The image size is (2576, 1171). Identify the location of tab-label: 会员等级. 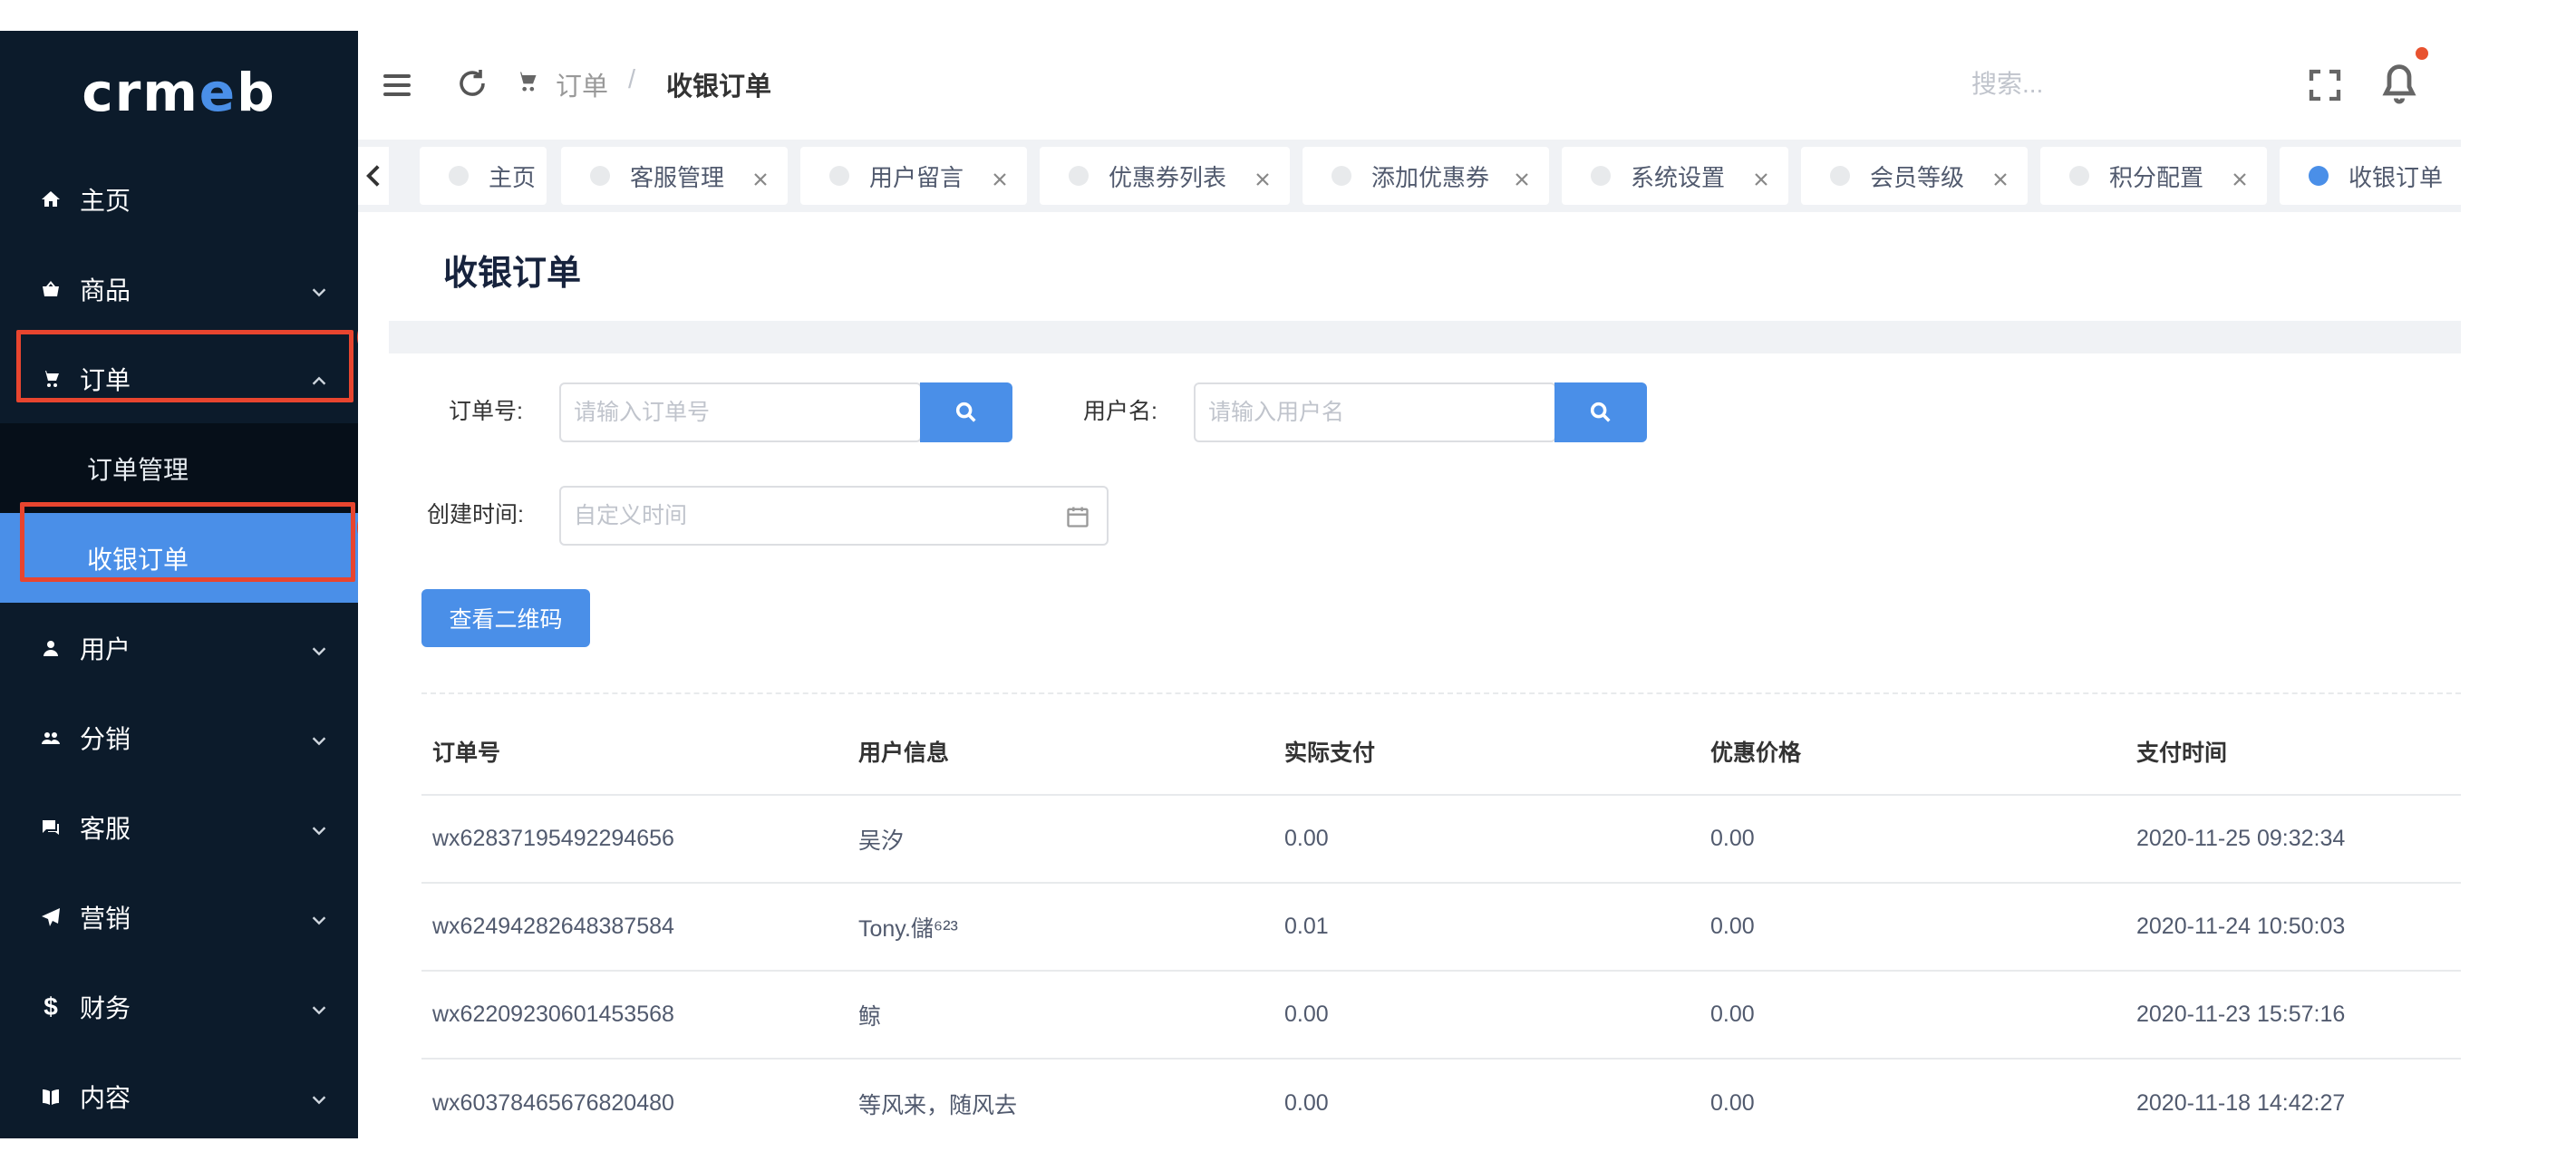
(1917, 177).